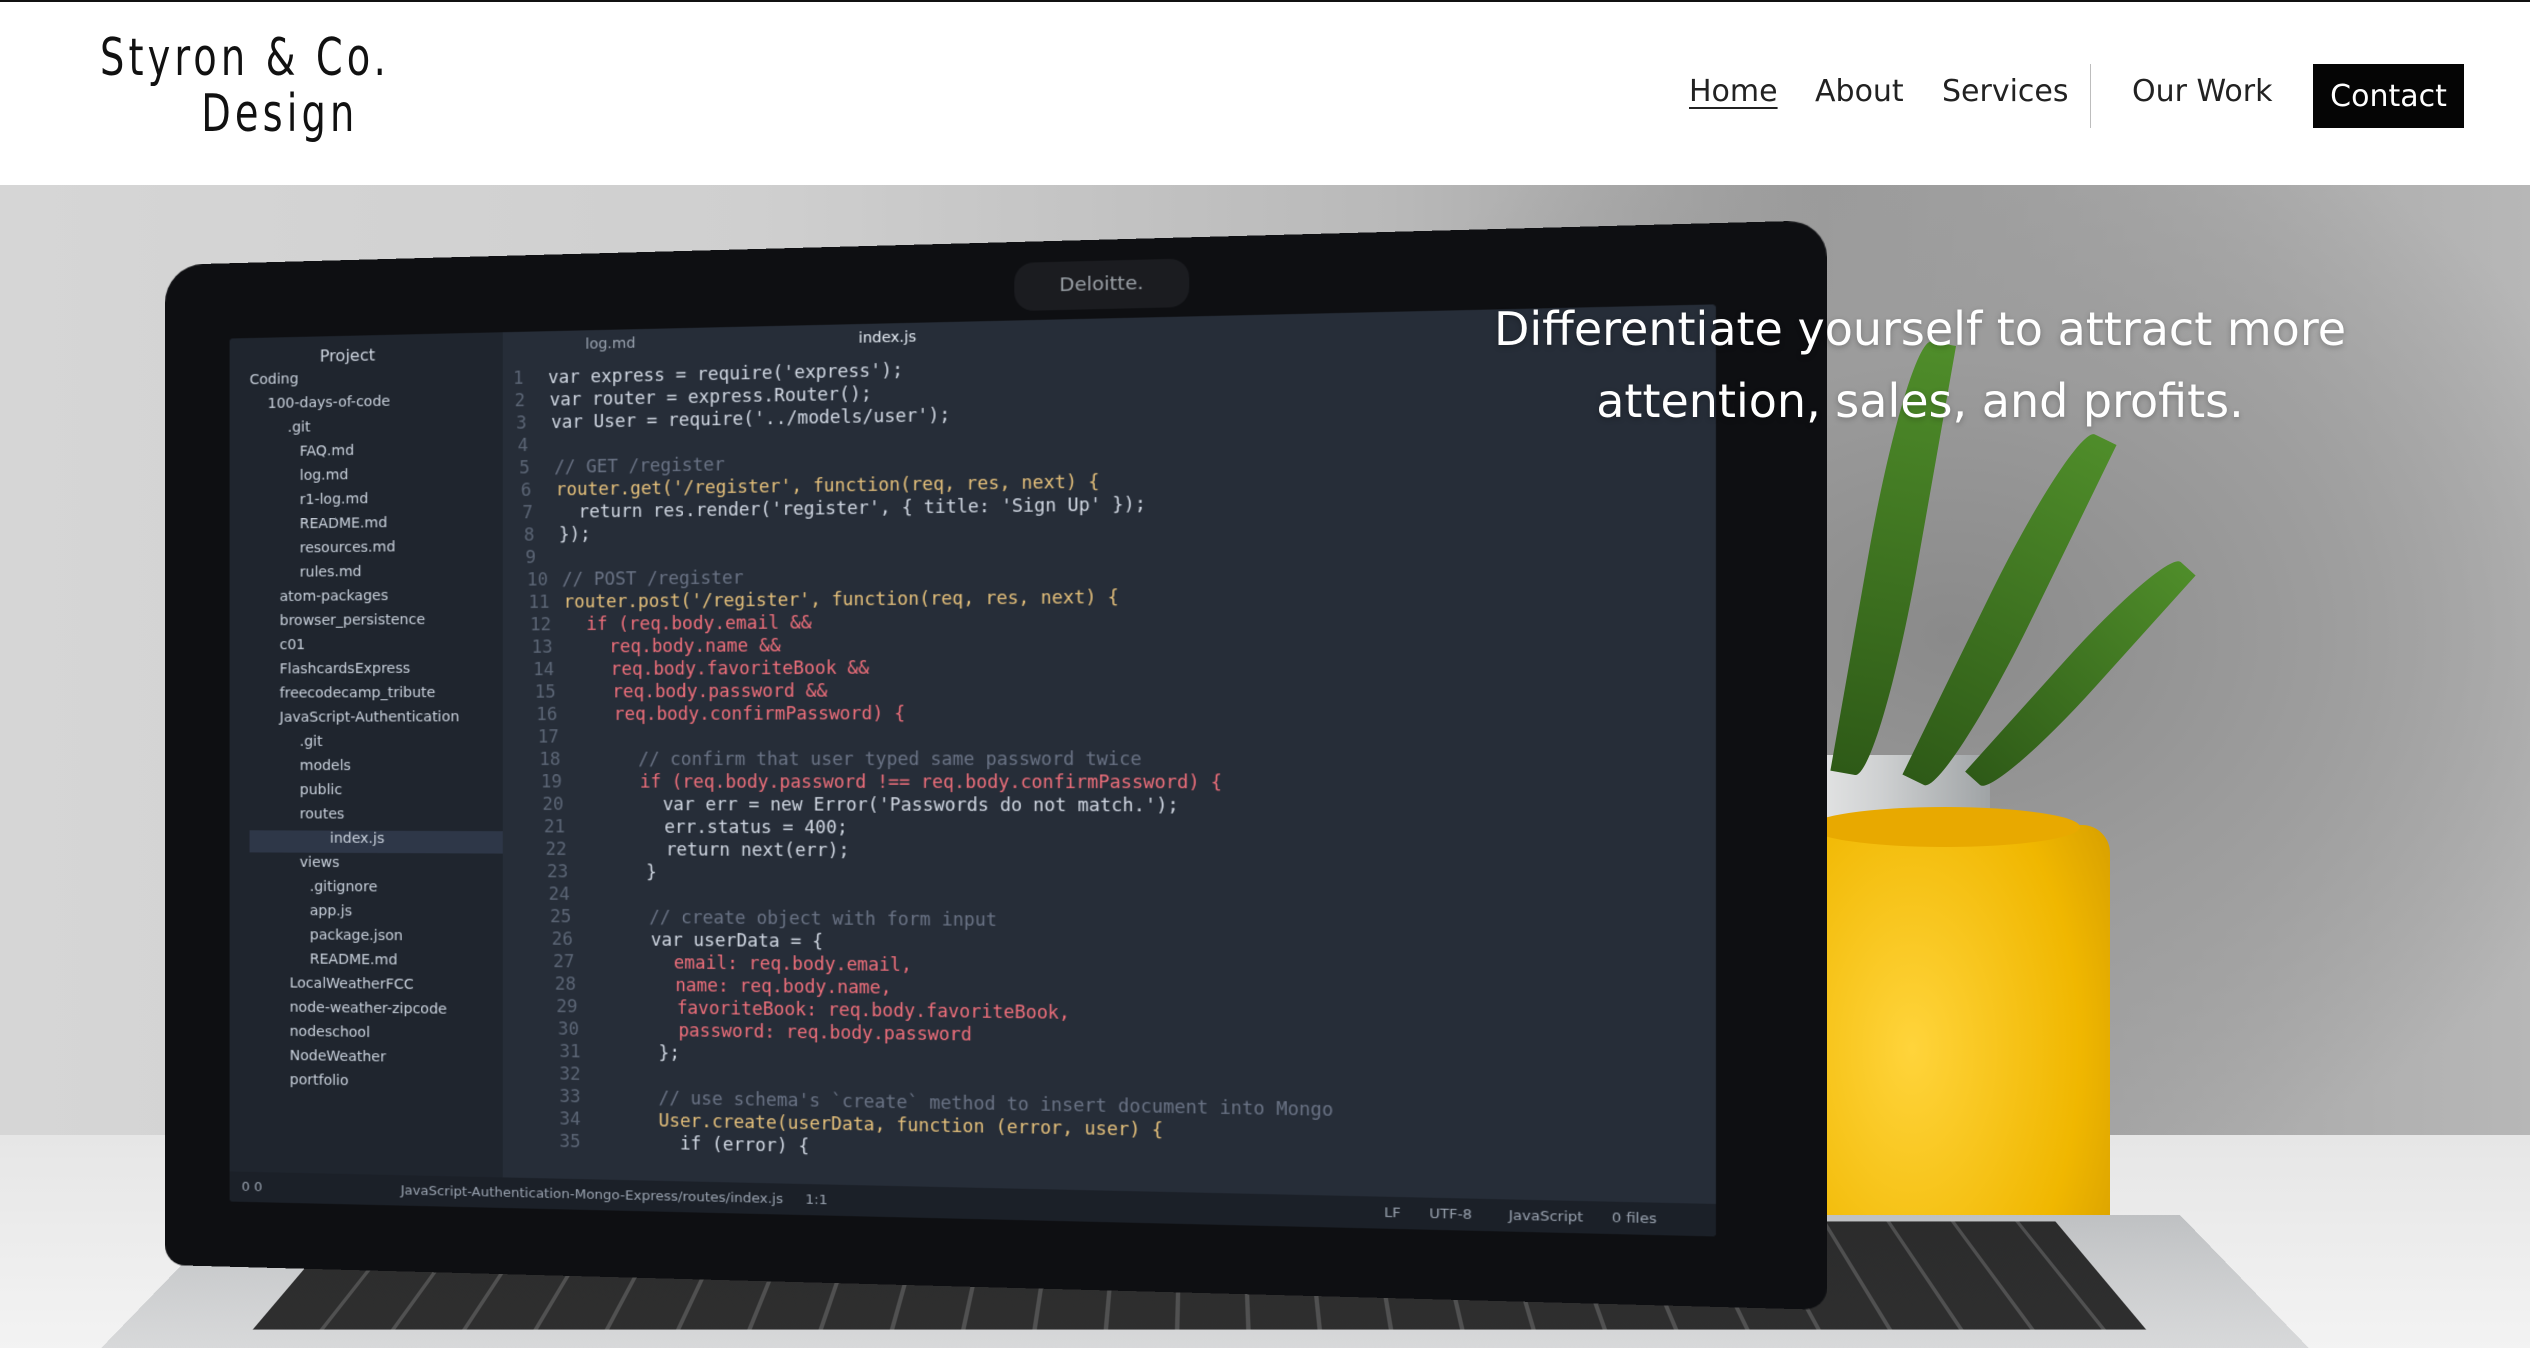 The width and height of the screenshot is (2530, 1348). What do you see at coordinates (696, 829) in the screenshot?
I see `code-line: 21 err.status = 400;` at bounding box center [696, 829].